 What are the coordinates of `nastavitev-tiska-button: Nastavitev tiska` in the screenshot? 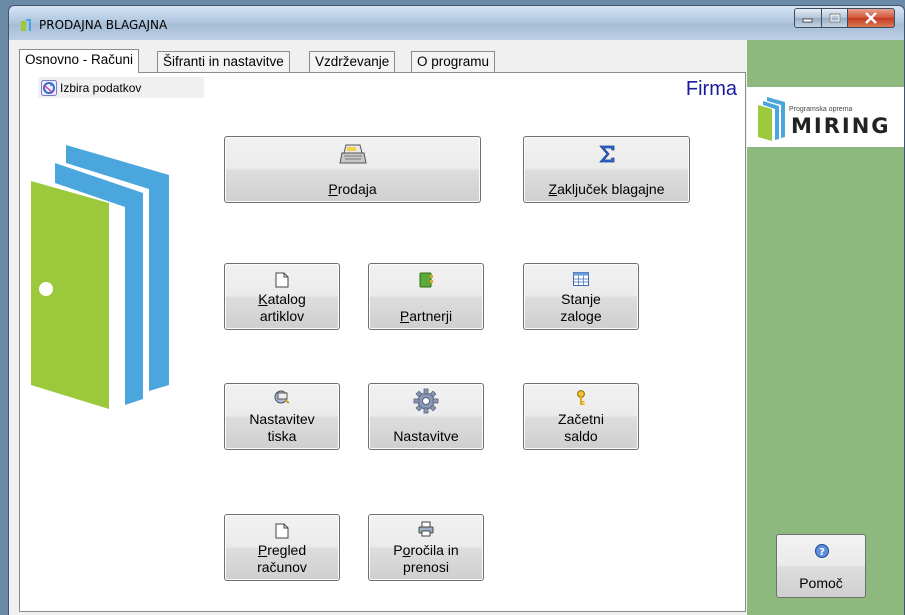 It's located at (282, 416).